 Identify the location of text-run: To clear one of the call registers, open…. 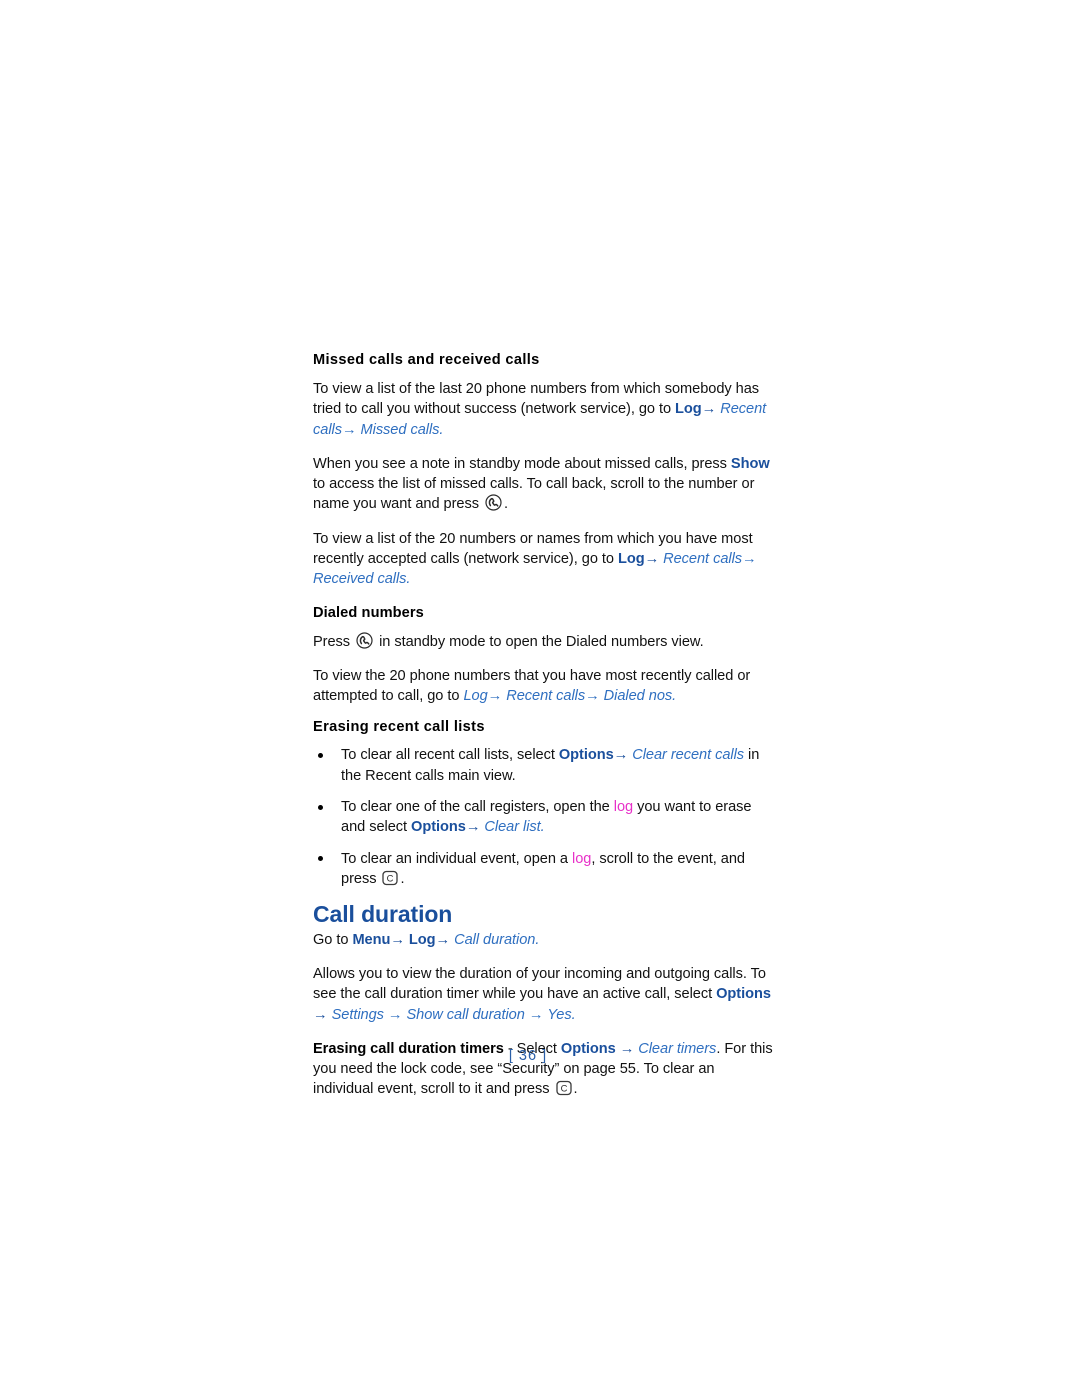
(477, 807).